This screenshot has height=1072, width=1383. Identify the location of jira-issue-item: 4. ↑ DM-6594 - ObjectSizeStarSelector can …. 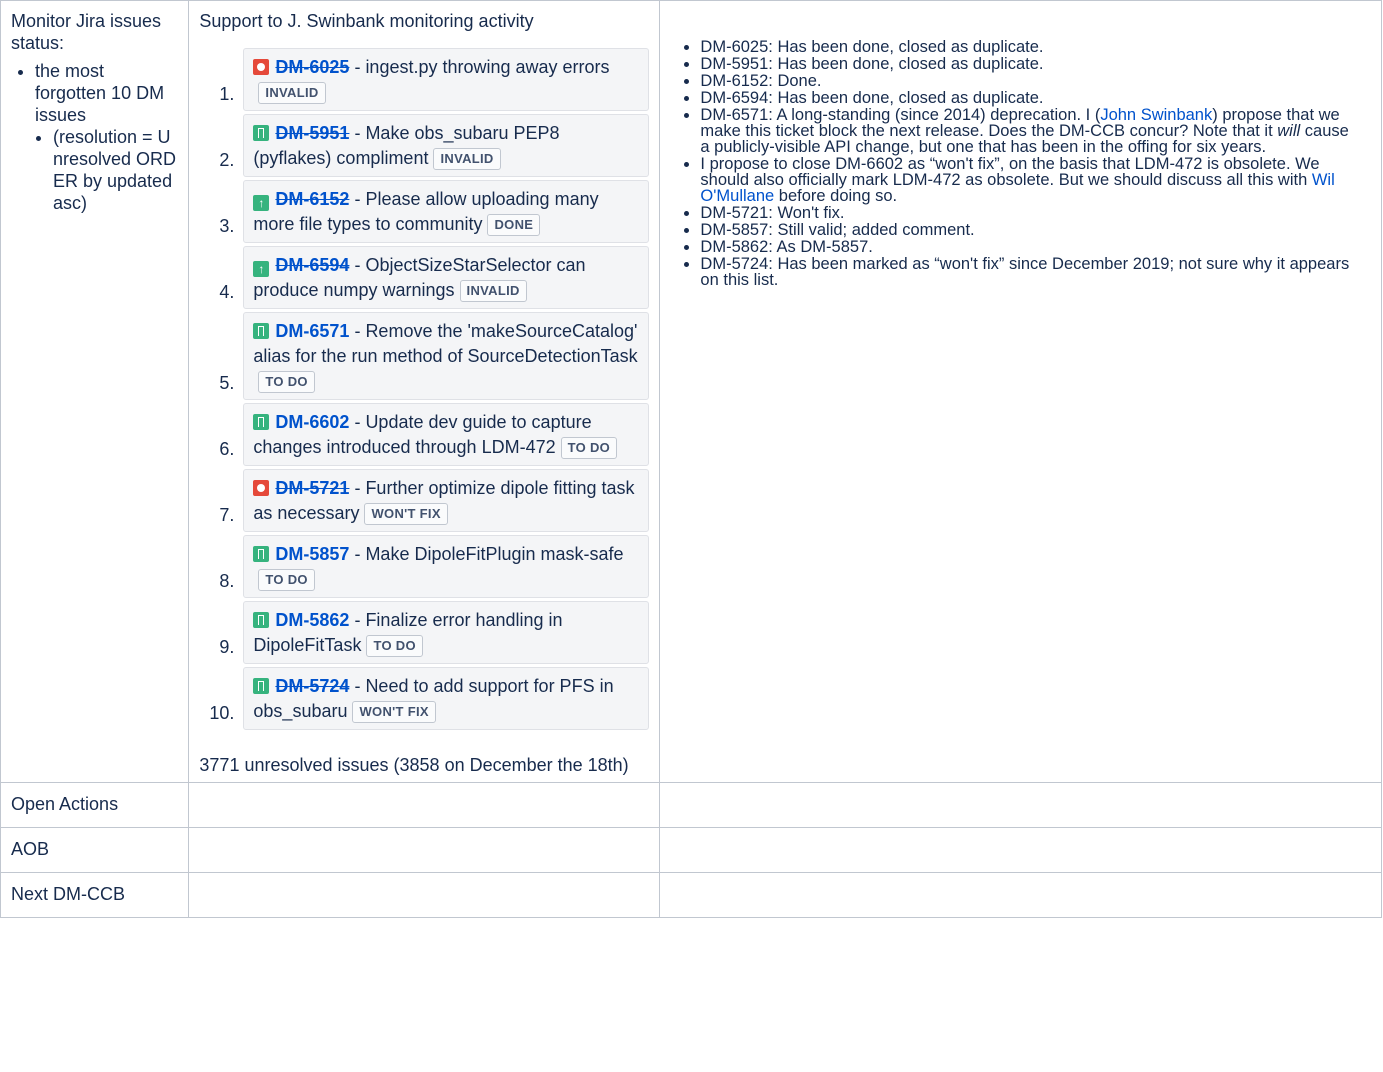
(424, 277).